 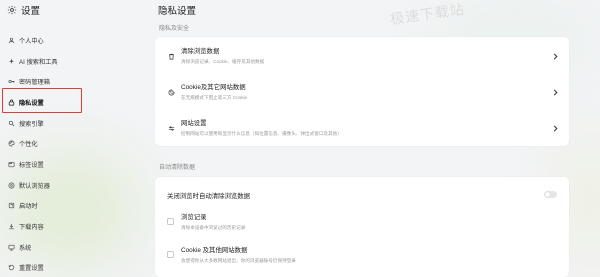 What do you see at coordinates (362, 222) in the screenshot?
I see `option-history-row: 浏览记录 清除本设备中浏览过的历史记录` at bounding box center [362, 222].